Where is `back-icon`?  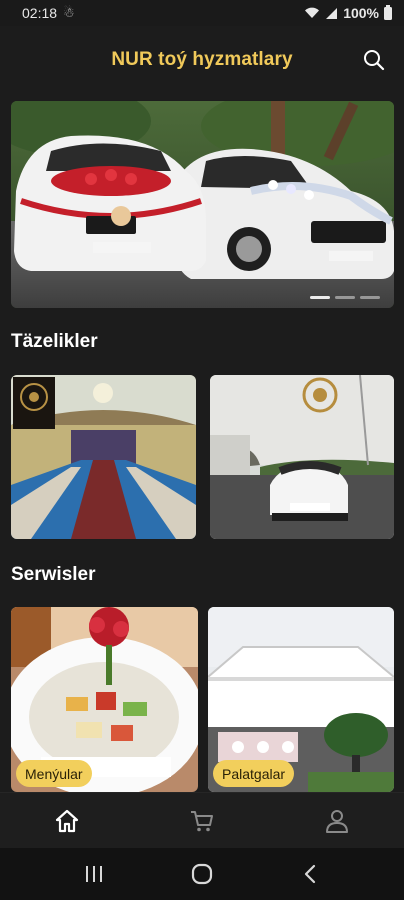
back-icon is located at coordinates (310, 874).